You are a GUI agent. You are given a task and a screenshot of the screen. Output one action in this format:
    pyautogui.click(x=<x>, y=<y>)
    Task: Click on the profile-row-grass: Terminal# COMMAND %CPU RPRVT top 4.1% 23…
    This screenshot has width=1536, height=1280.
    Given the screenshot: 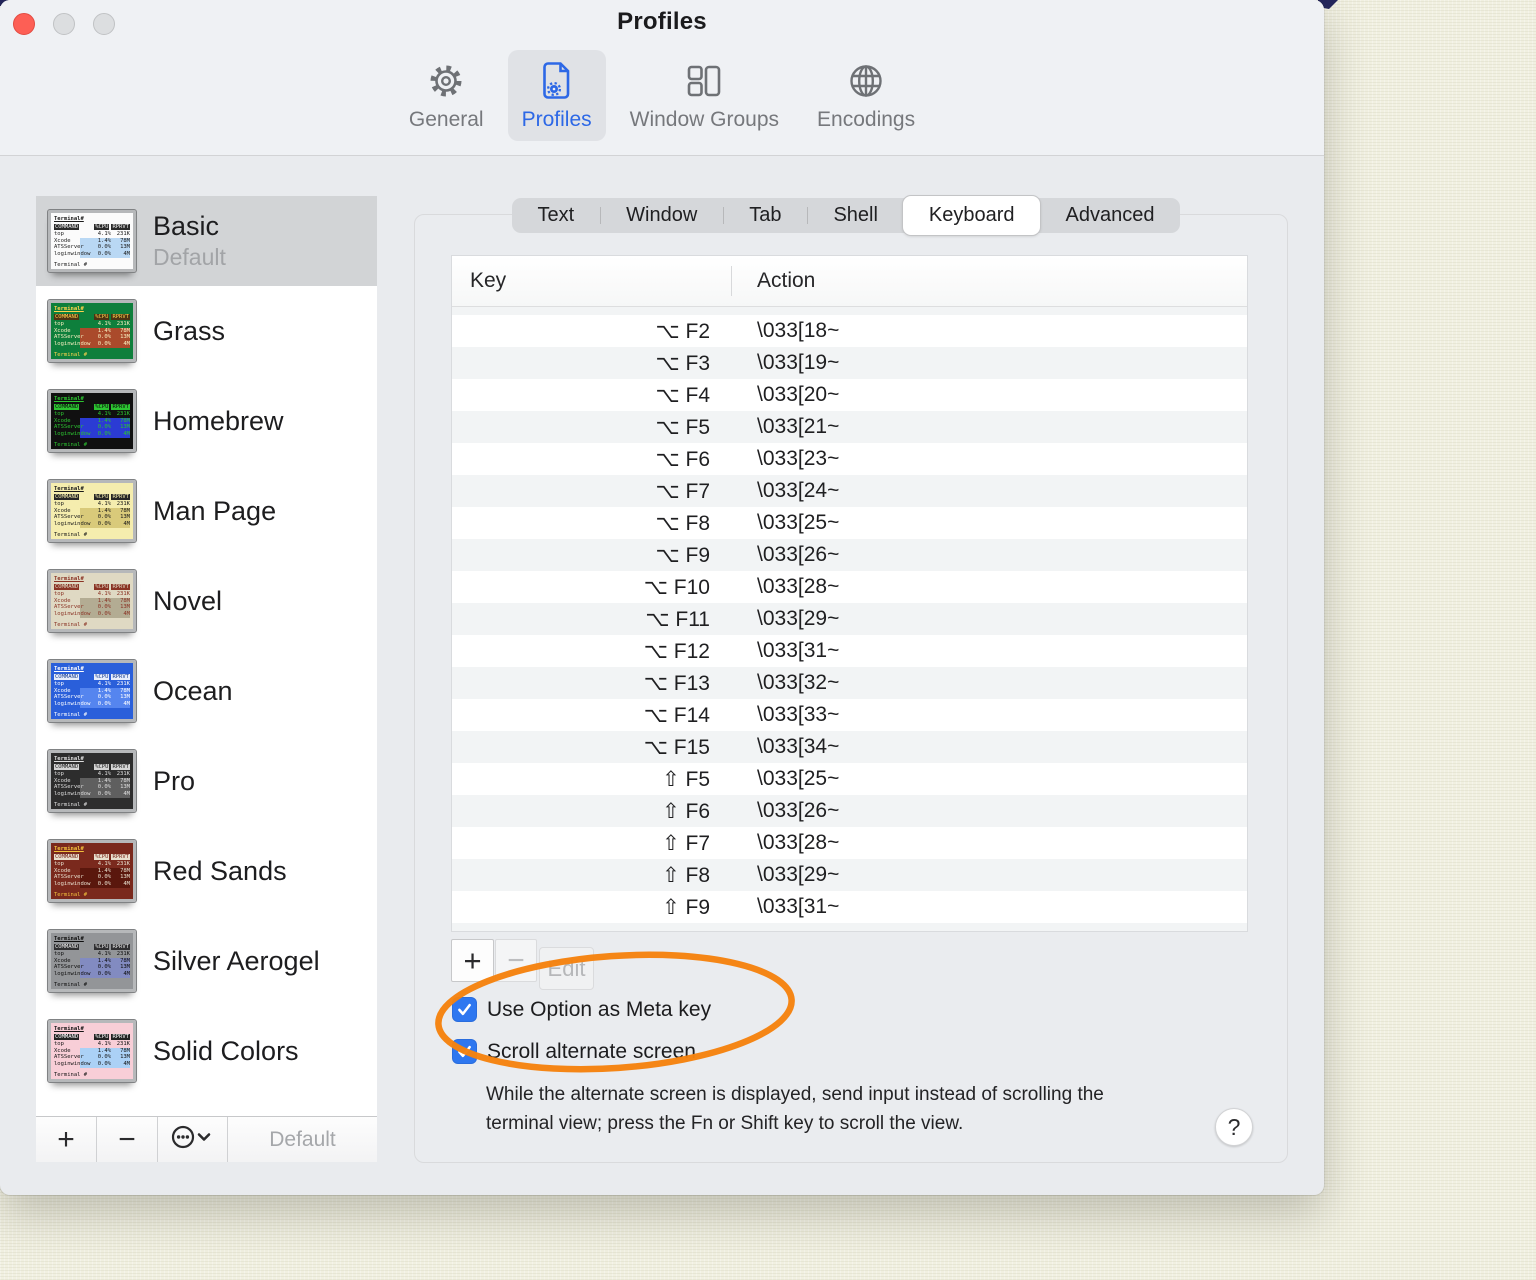 What is the action you would take?
    pyautogui.click(x=206, y=331)
    